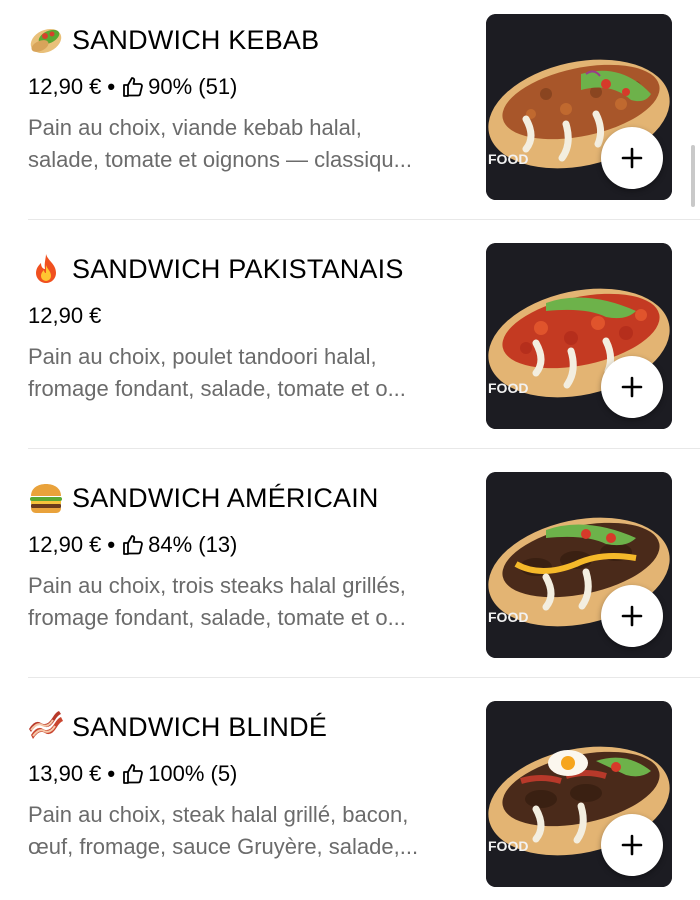 The width and height of the screenshot is (700, 900). I want to click on description-line: Pain au choix, viande kebab halal,, so click(195, 127).